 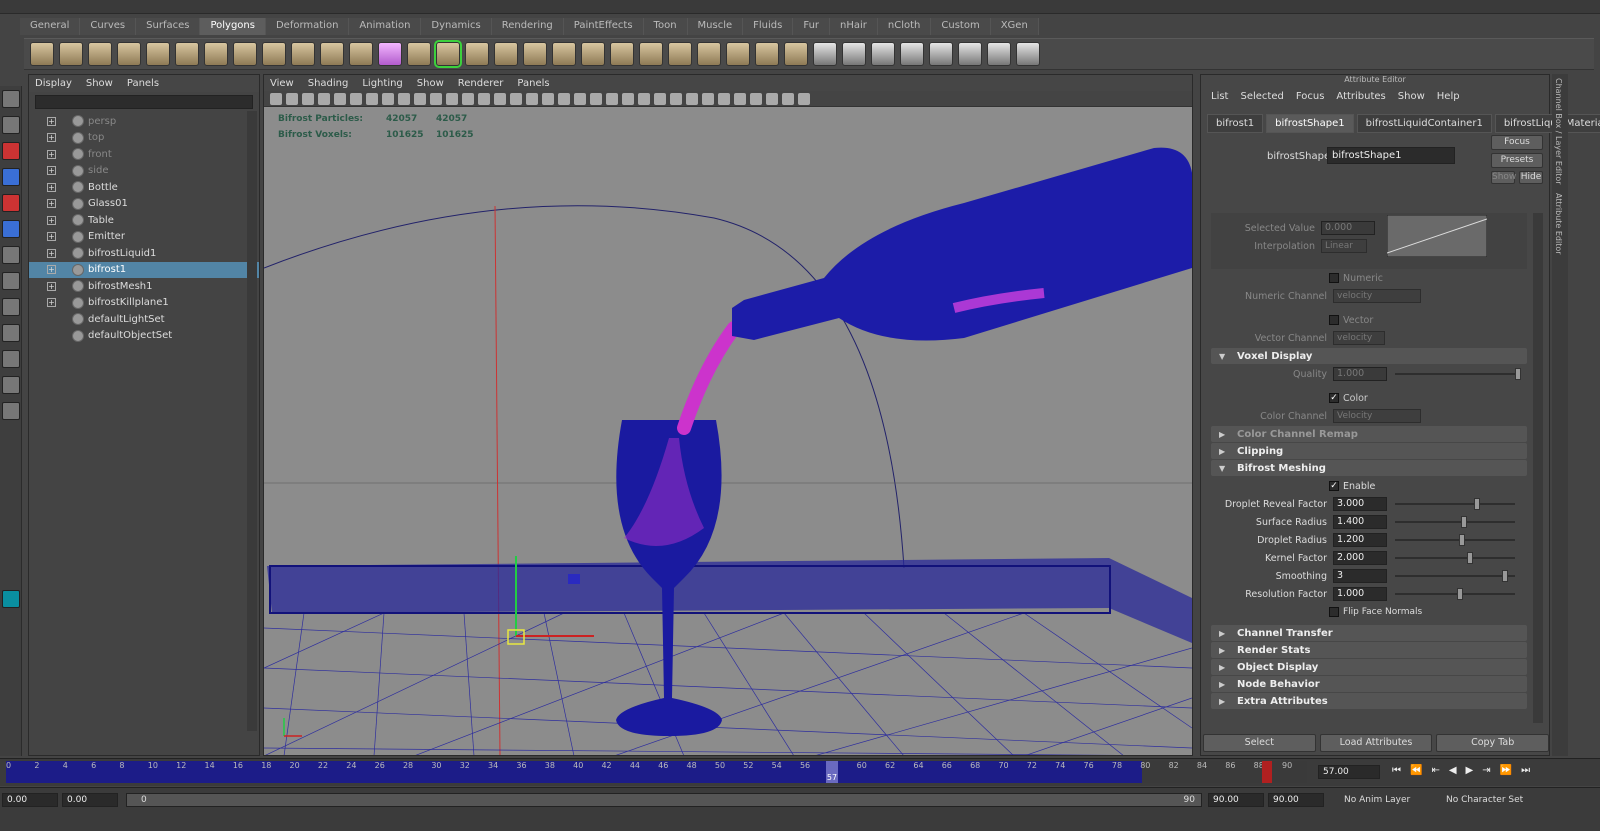 I want to click on meshing-attr-field: 1.200, so click(x=1360, y=540).